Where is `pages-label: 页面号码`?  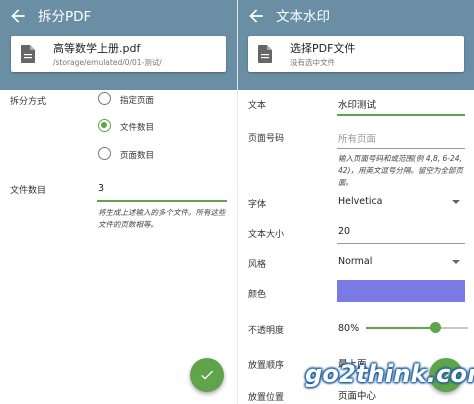 pages-label: 页面号码 is located at coordinates (266, 139).